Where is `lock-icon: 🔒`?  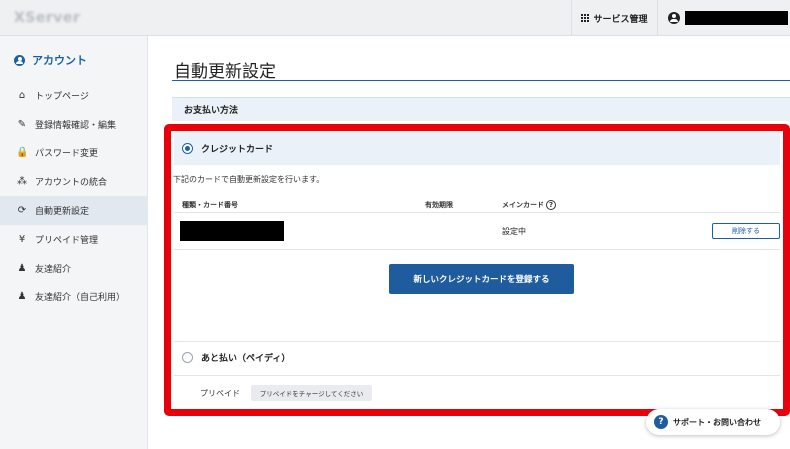
lock-icon: 🔒 is located at coordinates (22, 153).